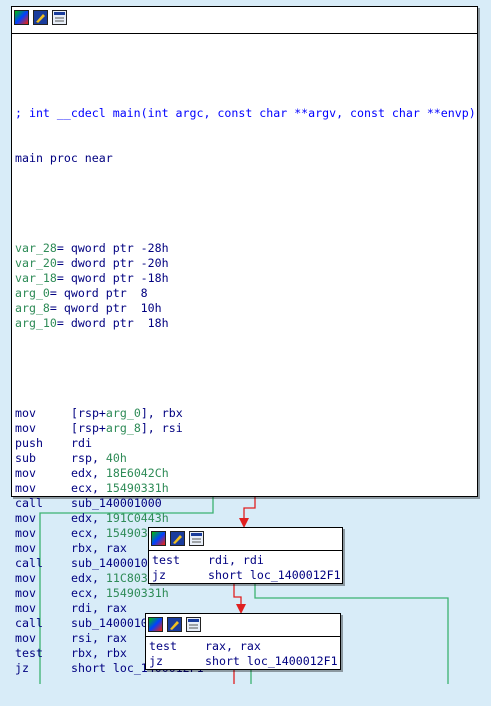 This screenshot has height=706, width=491. Describe the element at coordinates (105, 308) in the screenshot. I see `variable-definition: = qword ptr 10h` at that location.